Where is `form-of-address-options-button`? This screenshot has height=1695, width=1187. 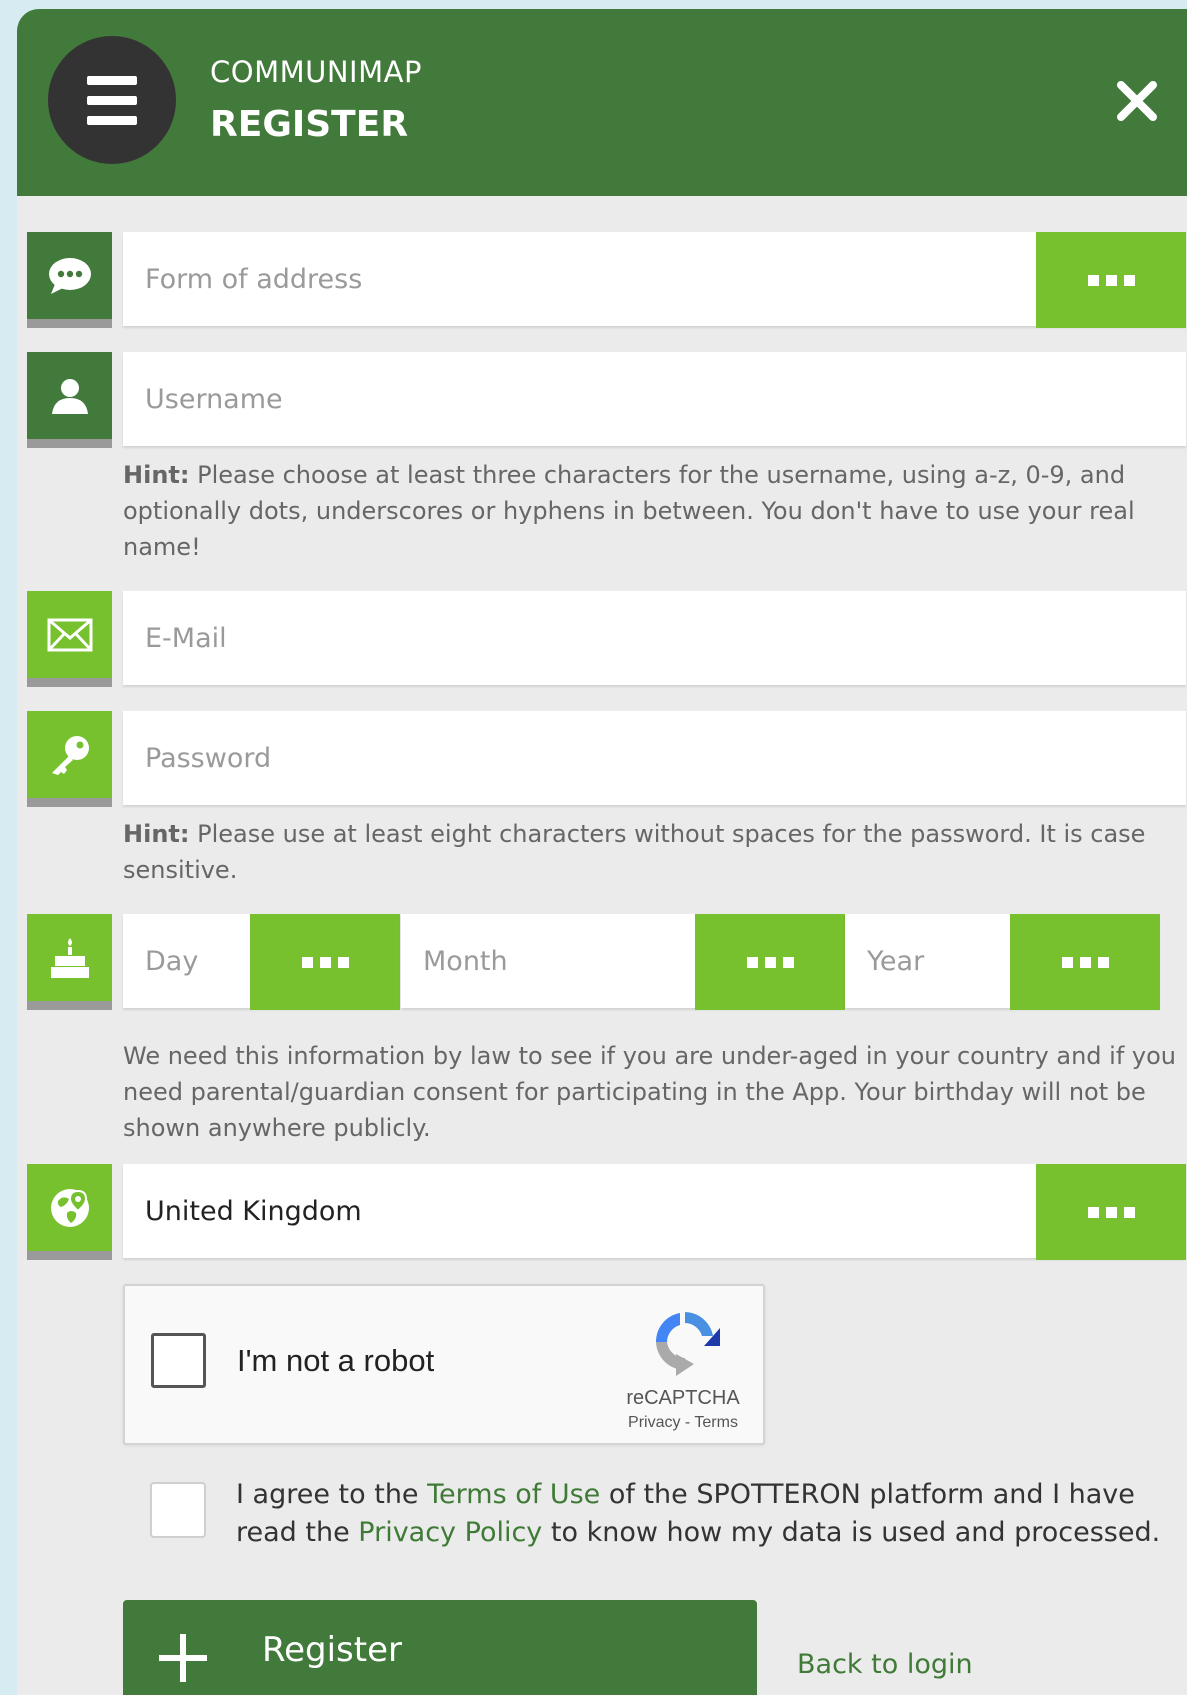
form-of-address-options-button is located at coordinates (1111, 280).